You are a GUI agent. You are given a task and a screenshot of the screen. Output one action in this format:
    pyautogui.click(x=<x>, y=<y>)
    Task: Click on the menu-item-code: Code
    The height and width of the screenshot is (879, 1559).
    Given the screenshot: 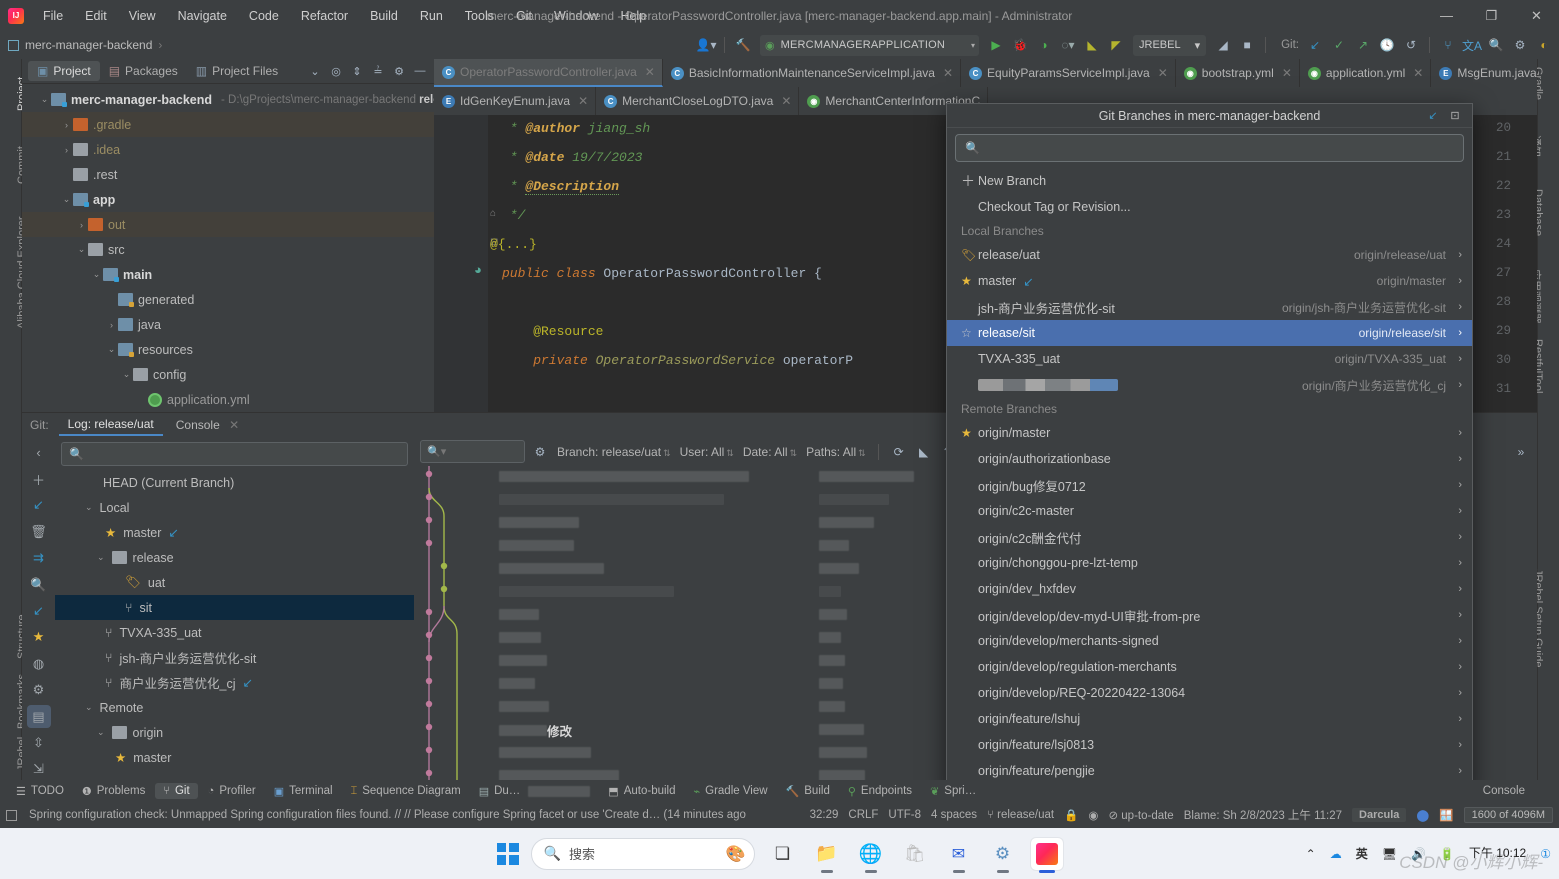 What is the action you would take?
    pyautogui.click(x=264, y=16)
    